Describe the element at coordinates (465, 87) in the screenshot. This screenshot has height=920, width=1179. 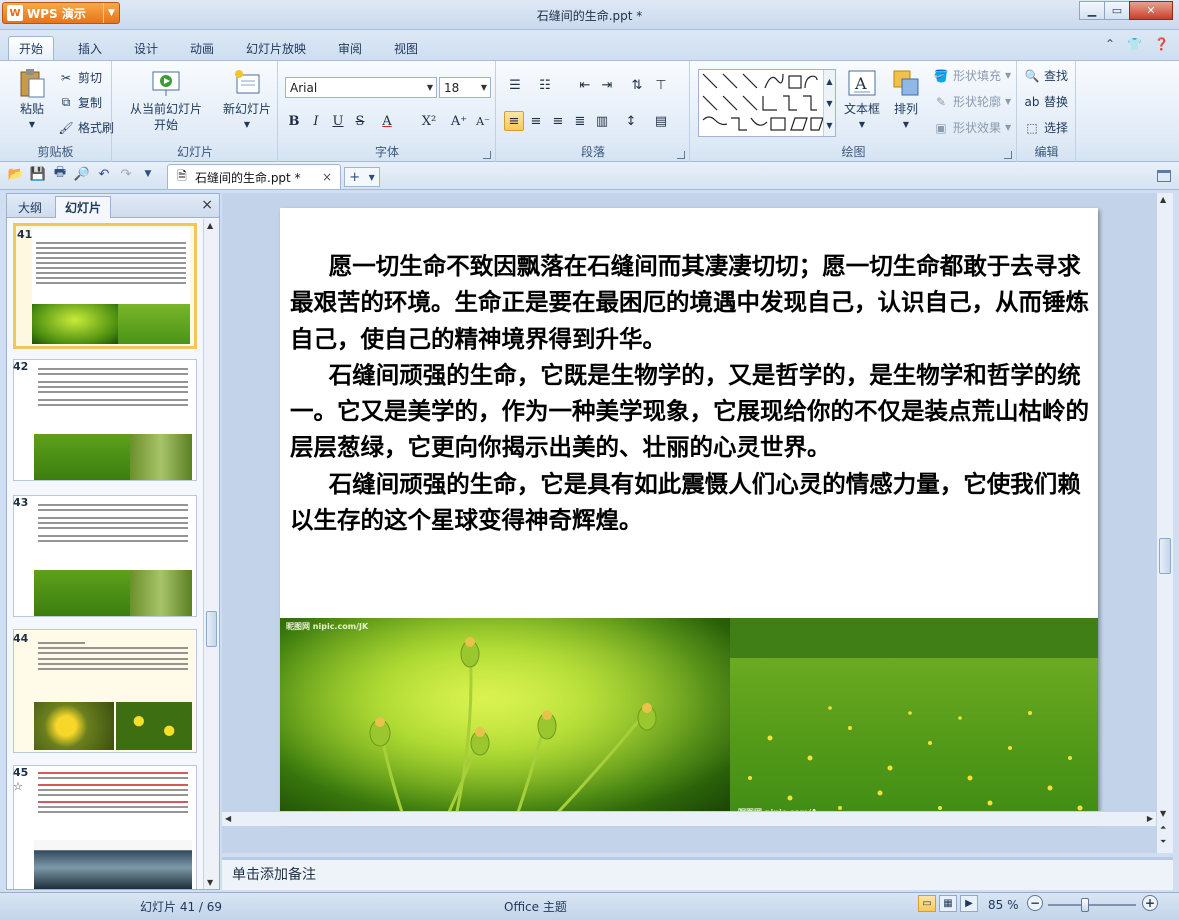
I see `font-size-select: 18 ▼` at that location.